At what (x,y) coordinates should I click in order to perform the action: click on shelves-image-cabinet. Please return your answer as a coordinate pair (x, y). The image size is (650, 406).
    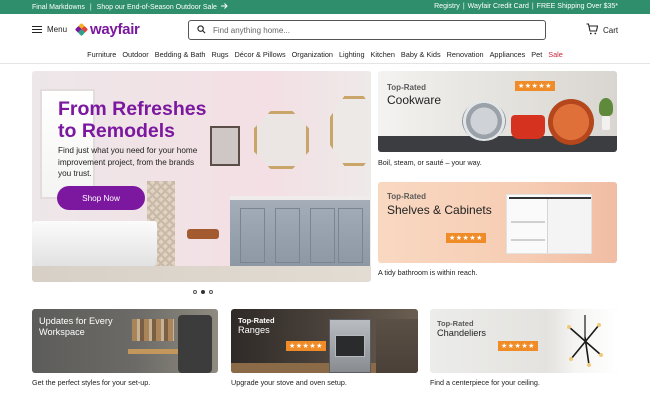
    Looking at the image, I should click on (549, 224).